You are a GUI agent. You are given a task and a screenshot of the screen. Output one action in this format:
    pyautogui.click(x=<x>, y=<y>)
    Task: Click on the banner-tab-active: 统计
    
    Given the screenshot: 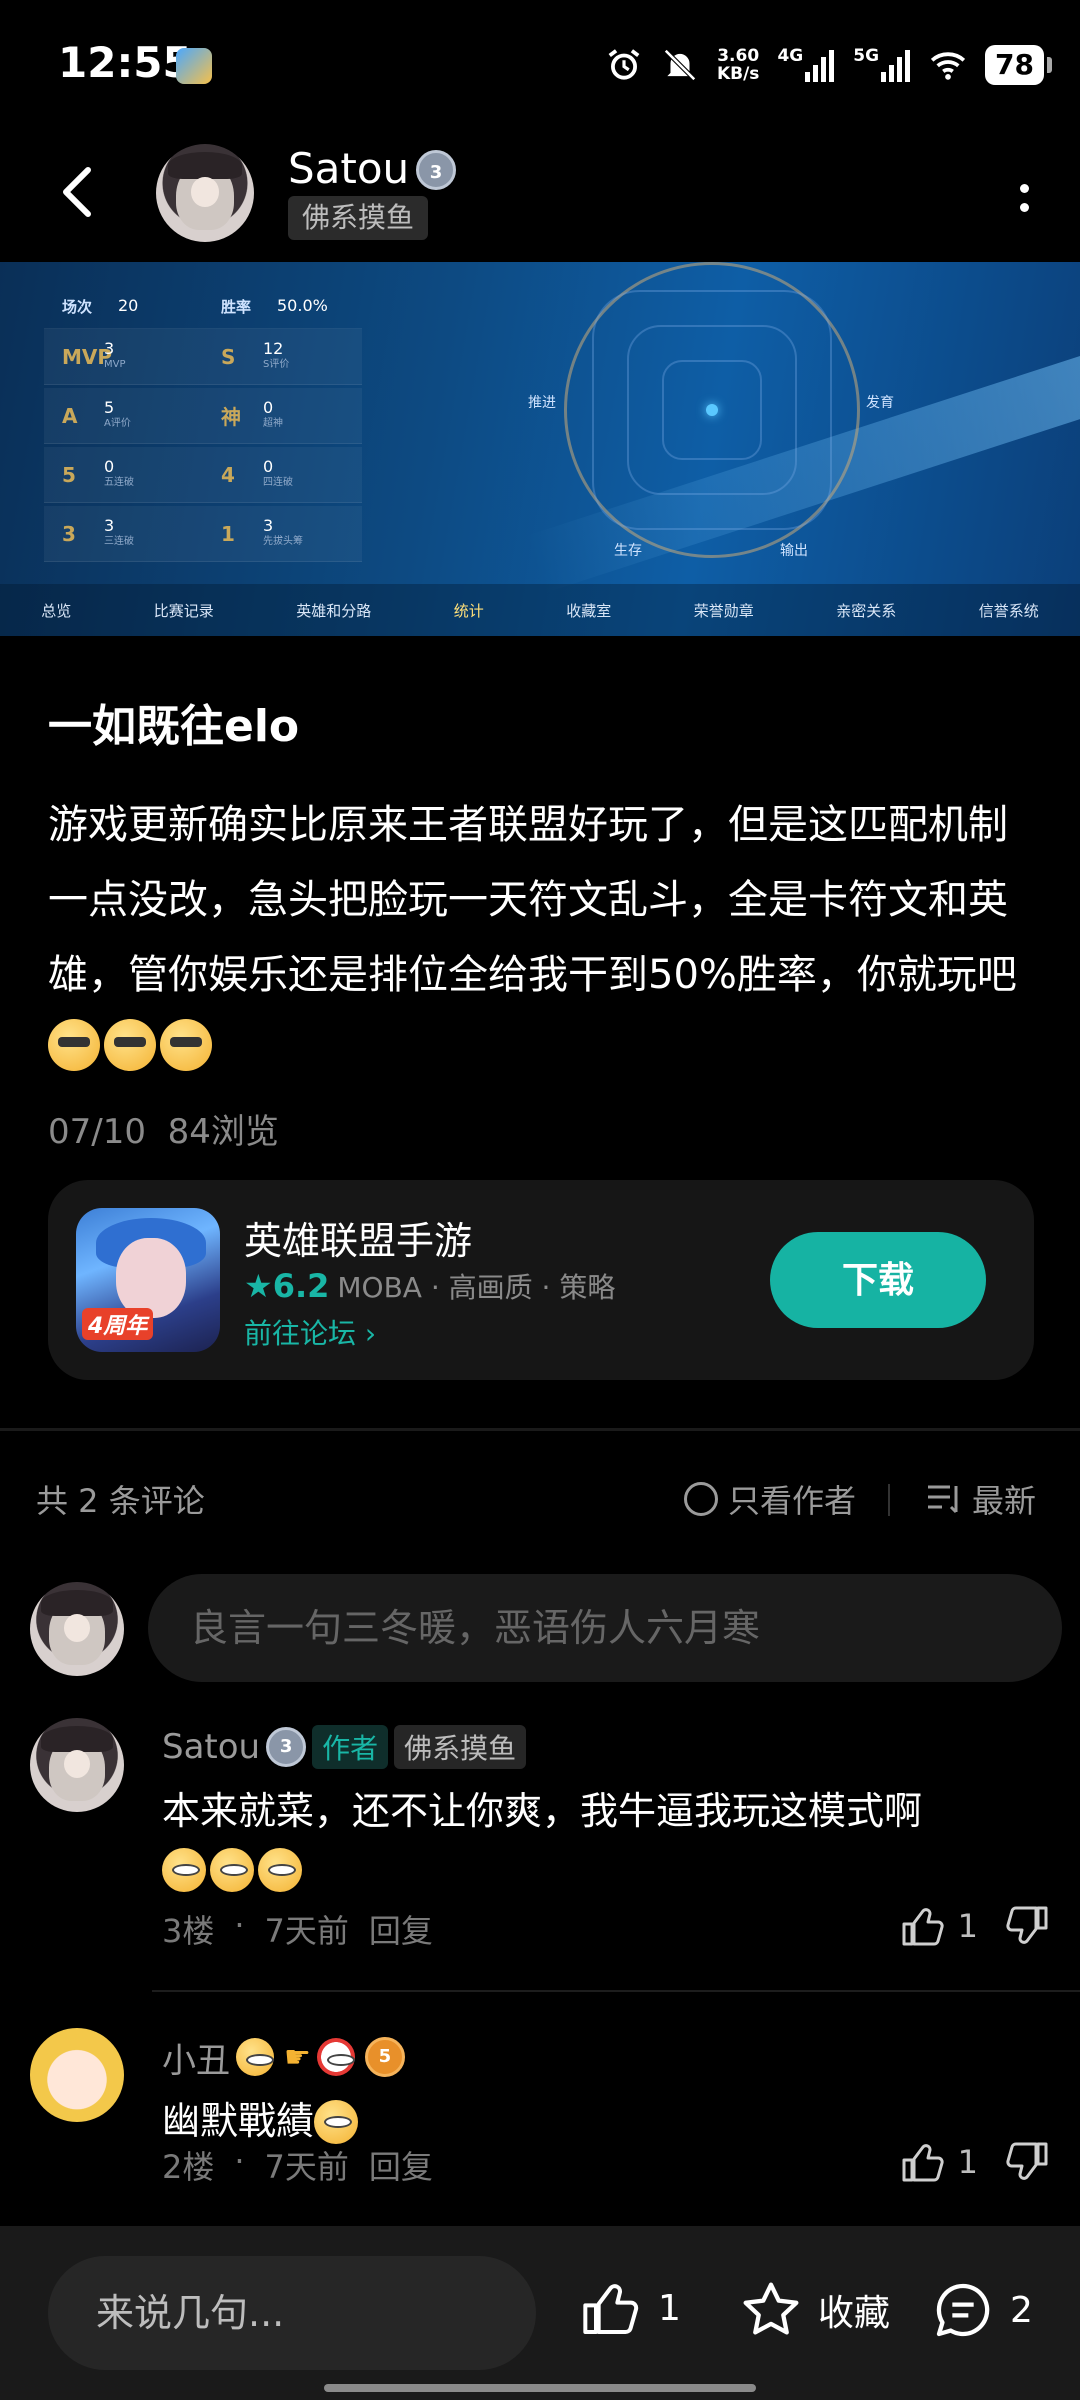 What is the action you would take?
    pyautogui.click(x=468, y=610)
    